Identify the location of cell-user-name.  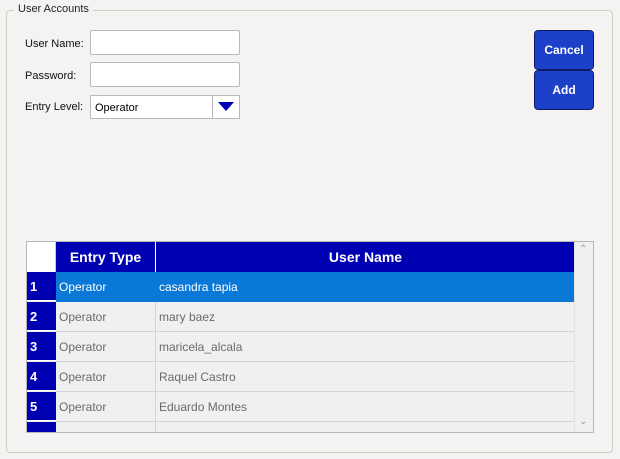
(366, 427).